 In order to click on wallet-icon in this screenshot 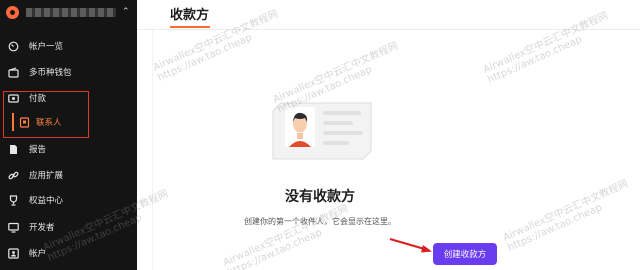, I will do `click(13, 72)`.